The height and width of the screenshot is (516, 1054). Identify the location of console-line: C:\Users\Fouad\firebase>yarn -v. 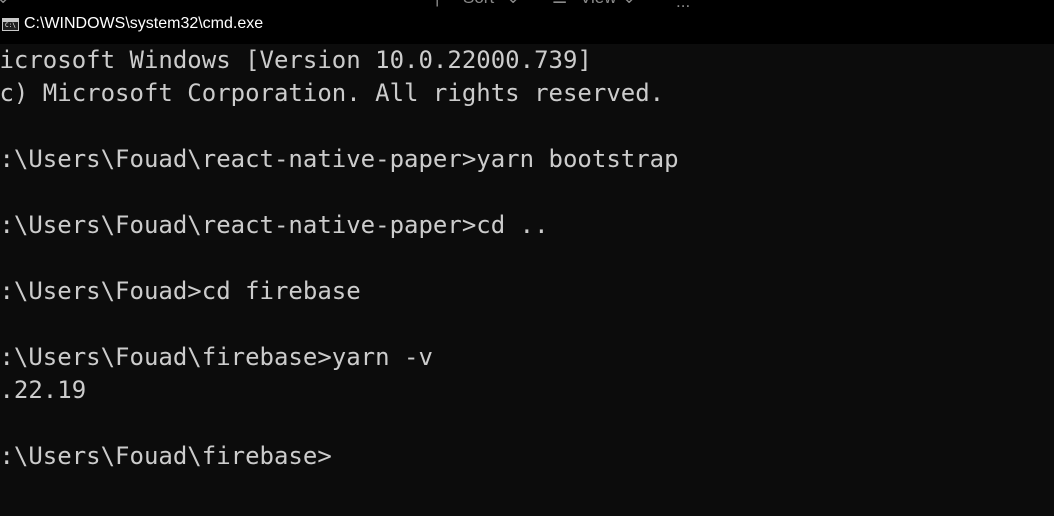
(216, 357).